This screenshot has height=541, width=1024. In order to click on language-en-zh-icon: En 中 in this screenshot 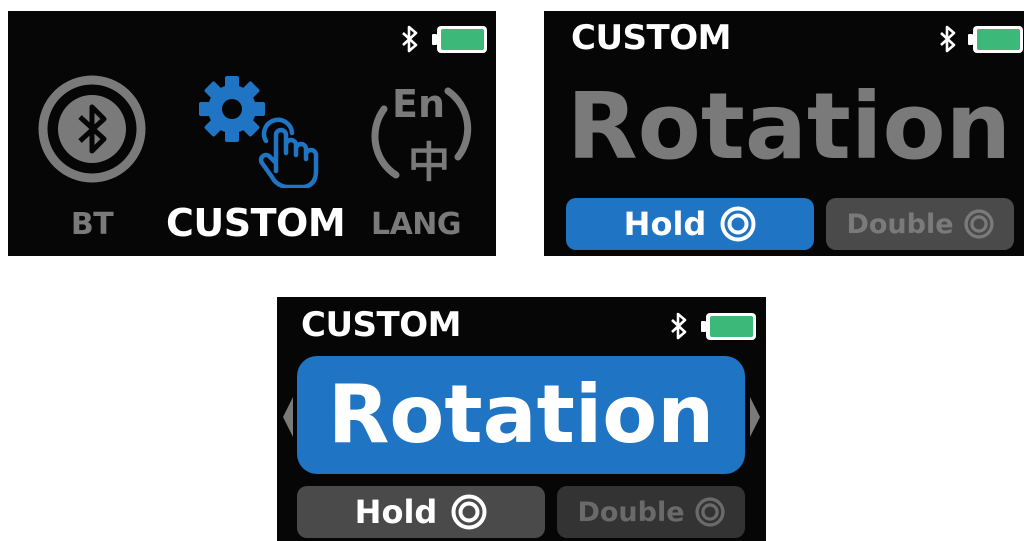, I will do `click(421, 134)`.